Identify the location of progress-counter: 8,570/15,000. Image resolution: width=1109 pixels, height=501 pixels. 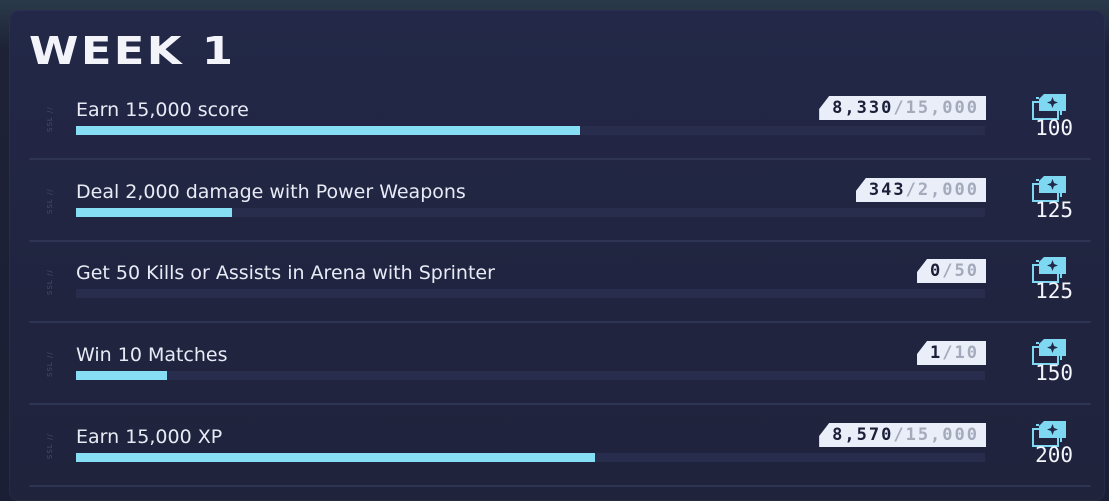
(902, 435).